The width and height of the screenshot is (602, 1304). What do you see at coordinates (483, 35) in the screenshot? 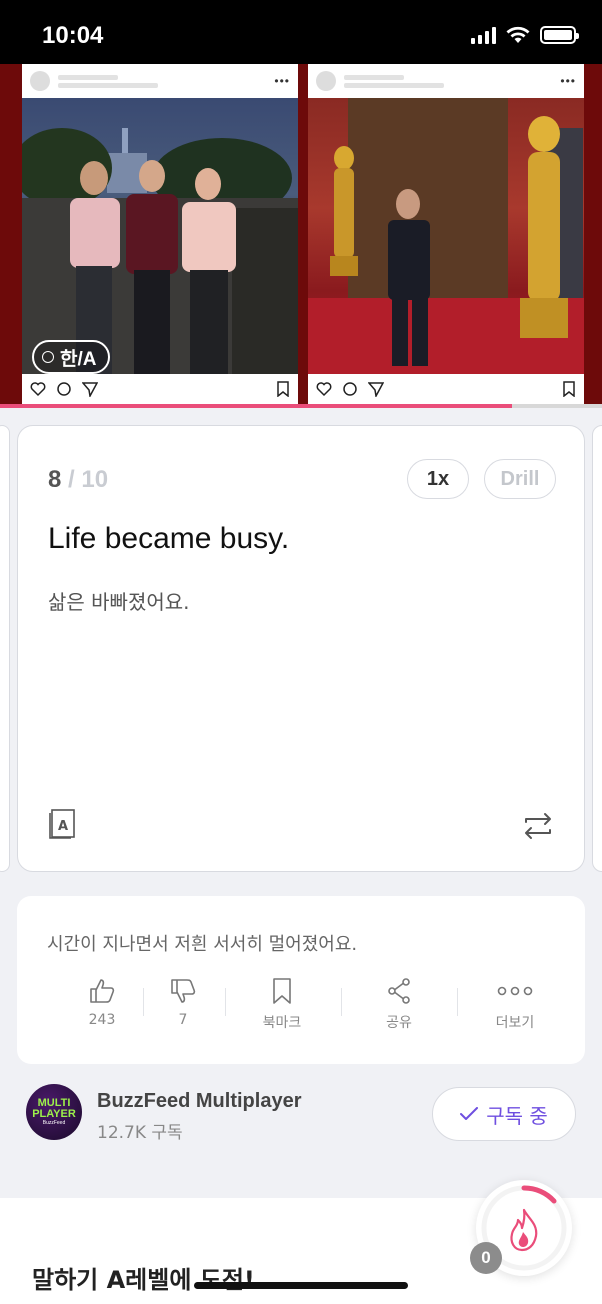
I see `cellular-signal-icon` at bounding box center [483, 35].